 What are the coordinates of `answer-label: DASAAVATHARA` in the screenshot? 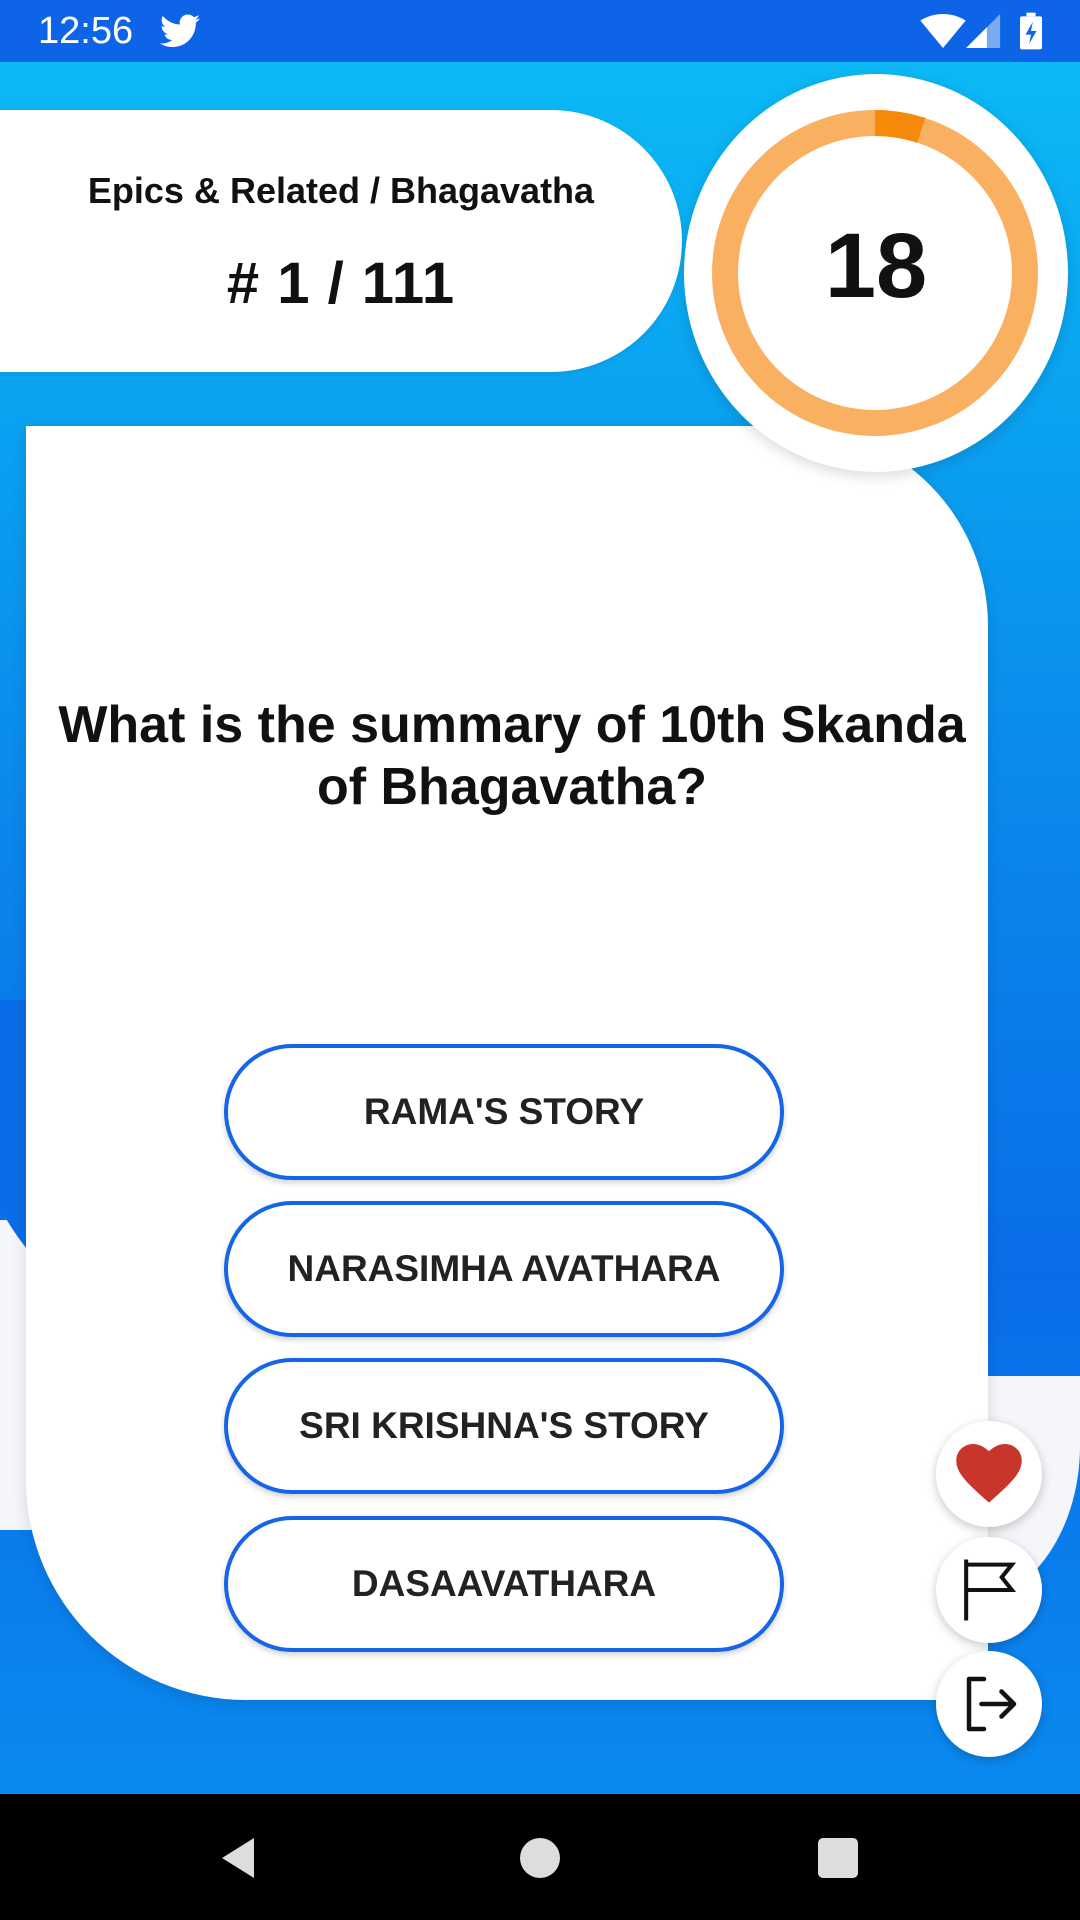 It's located at (504, 1583).